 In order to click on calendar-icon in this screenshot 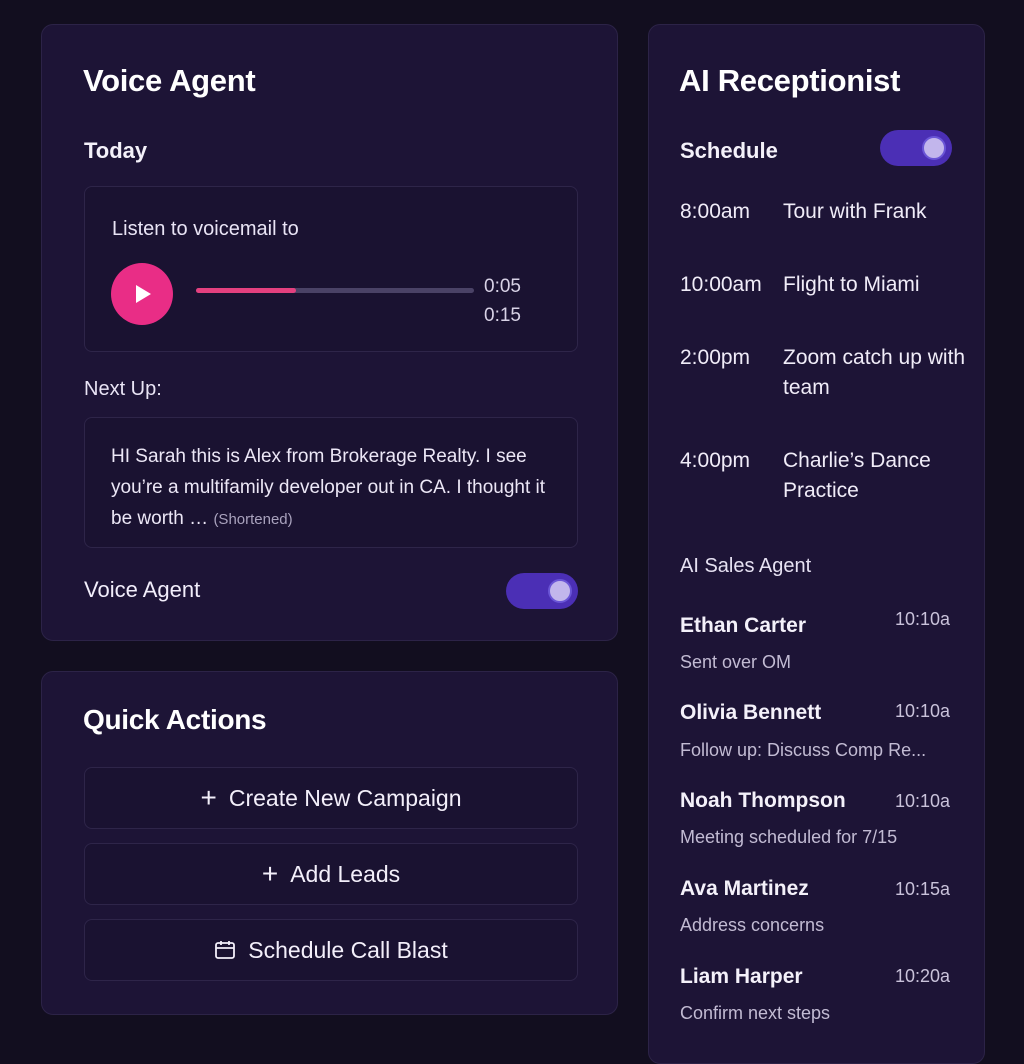, I will do `click(225, 950)`.